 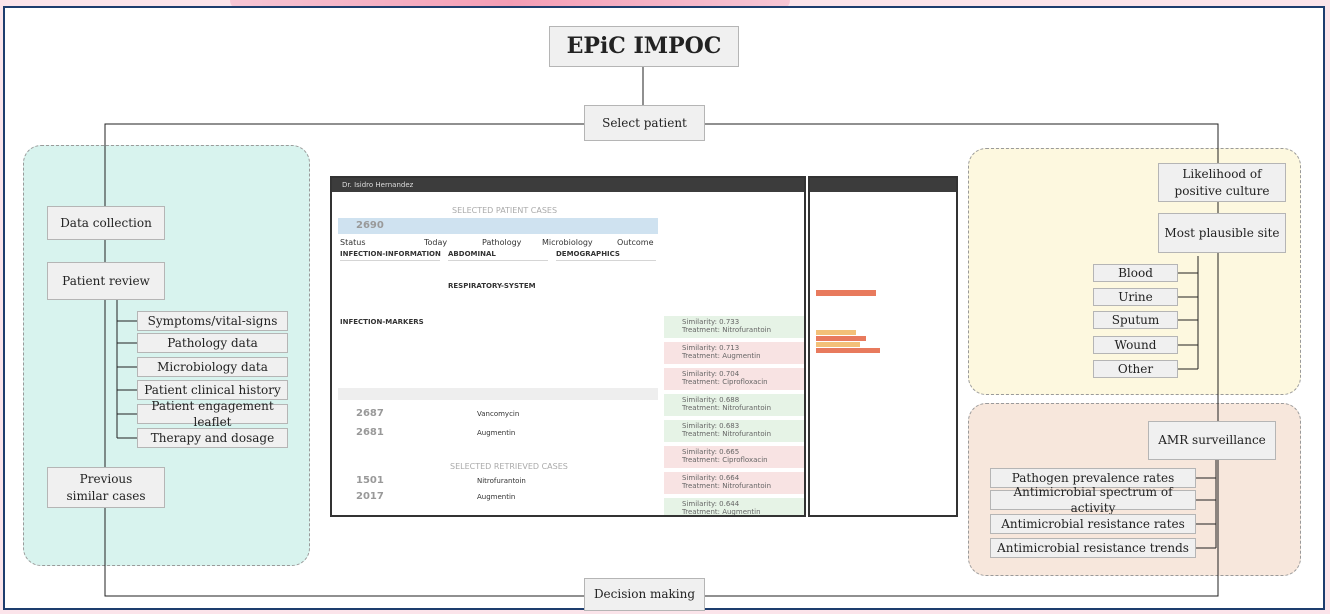 I want to click on site-wound: Wound, so click(x=1135, y=345).